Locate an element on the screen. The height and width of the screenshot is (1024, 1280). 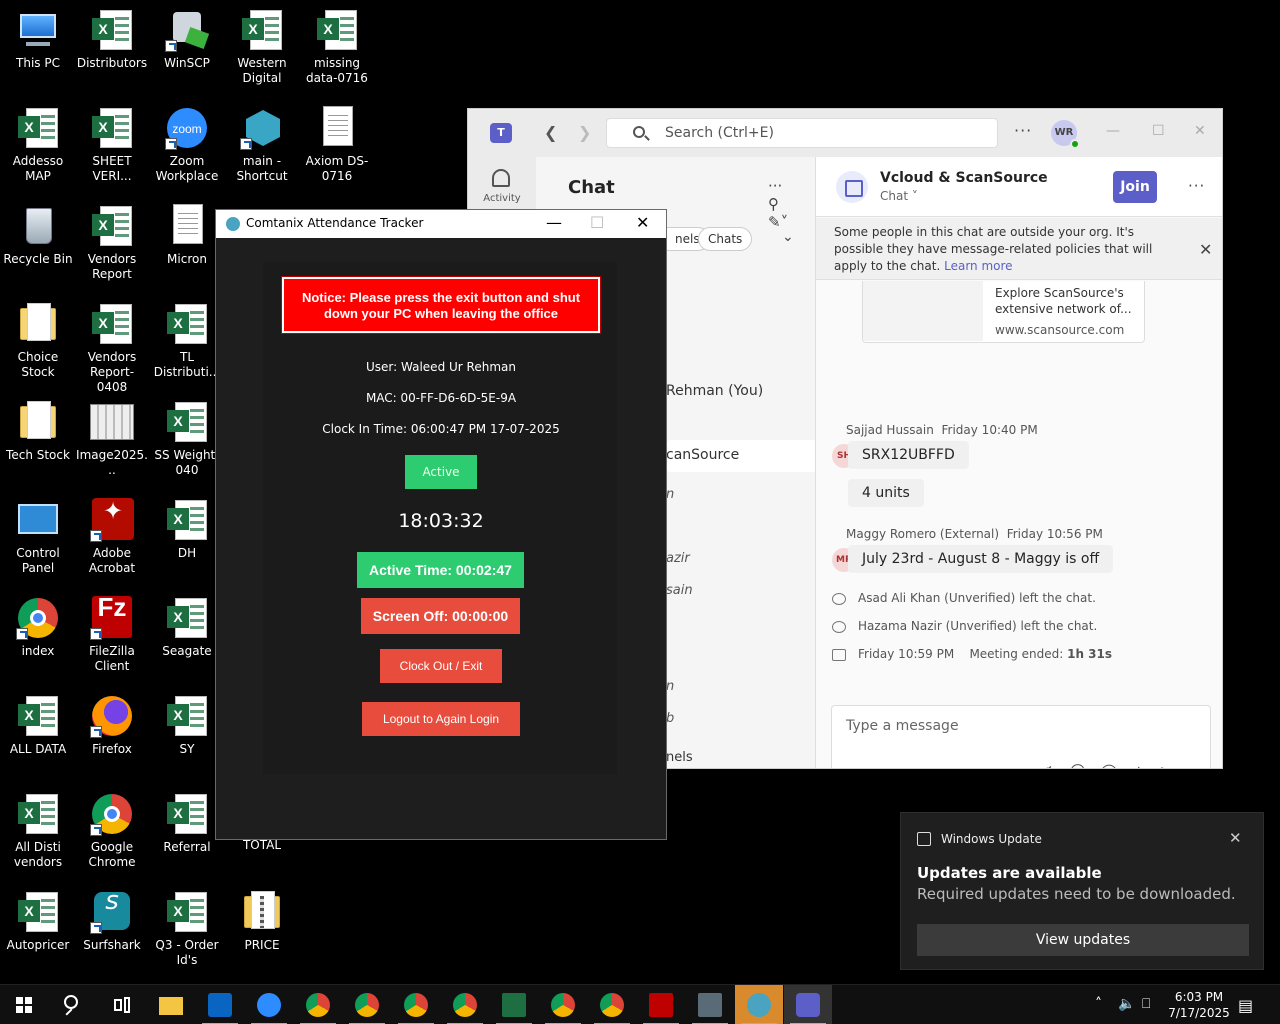
chat-list-item-self: Rehman (You) is located at coordinates (714, 391).